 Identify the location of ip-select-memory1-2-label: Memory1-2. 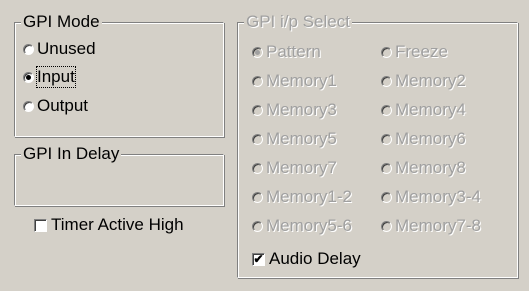
(309, 196).